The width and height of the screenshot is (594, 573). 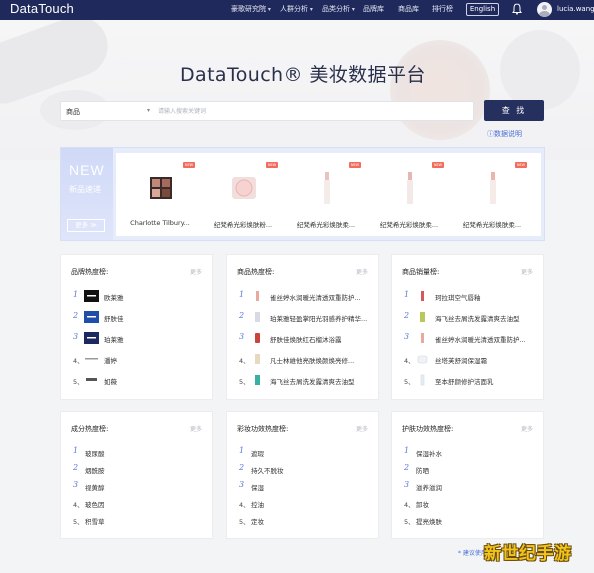 I want to click on card-title: 商品热度榜:, so click(x=256, y=272).